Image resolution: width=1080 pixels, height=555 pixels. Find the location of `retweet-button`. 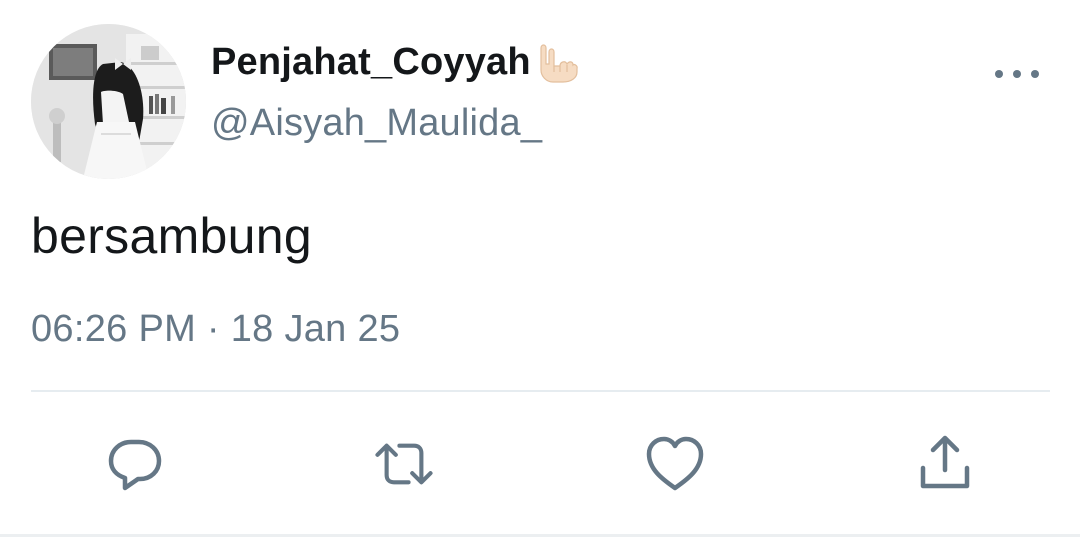

retweet-button is located at coordinates (404, 464).